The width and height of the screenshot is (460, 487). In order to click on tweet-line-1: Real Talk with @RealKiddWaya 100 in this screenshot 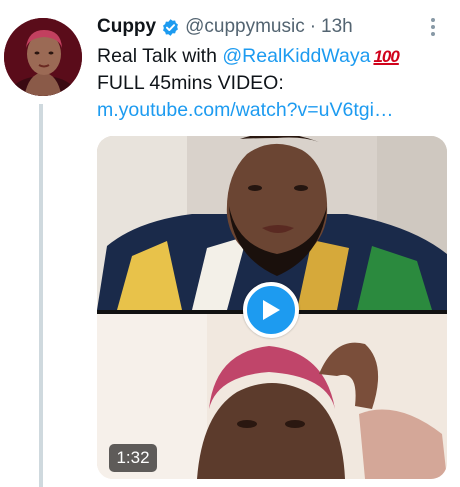, I will do `click(272, 56)`.